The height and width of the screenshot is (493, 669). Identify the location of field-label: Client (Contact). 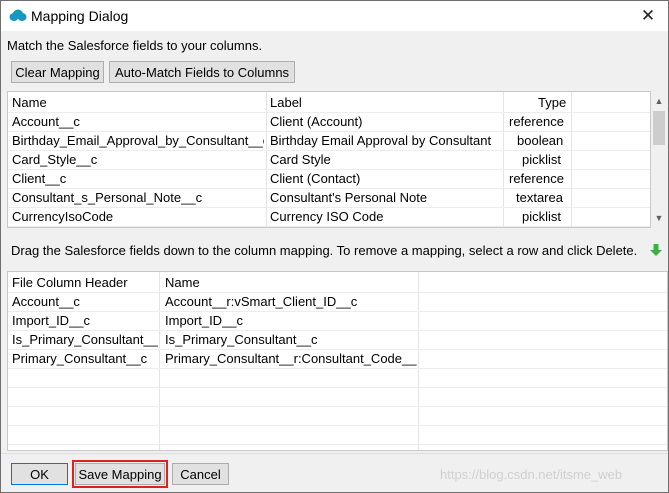
(315, 178).